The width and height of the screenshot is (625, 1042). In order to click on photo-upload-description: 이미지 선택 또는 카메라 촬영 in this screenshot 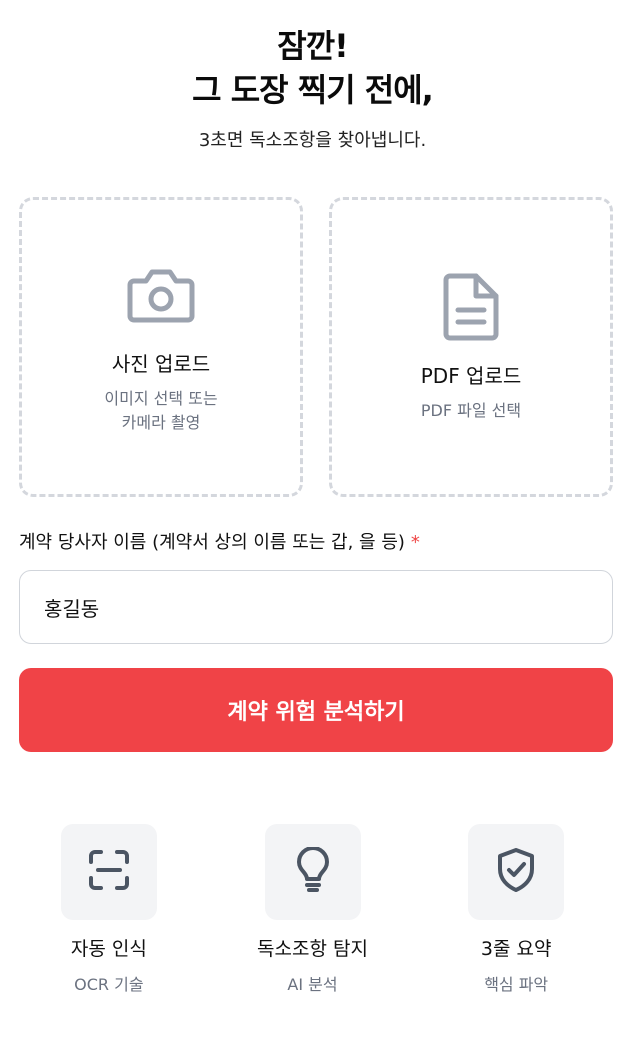, I will do `click(161, 410)`.